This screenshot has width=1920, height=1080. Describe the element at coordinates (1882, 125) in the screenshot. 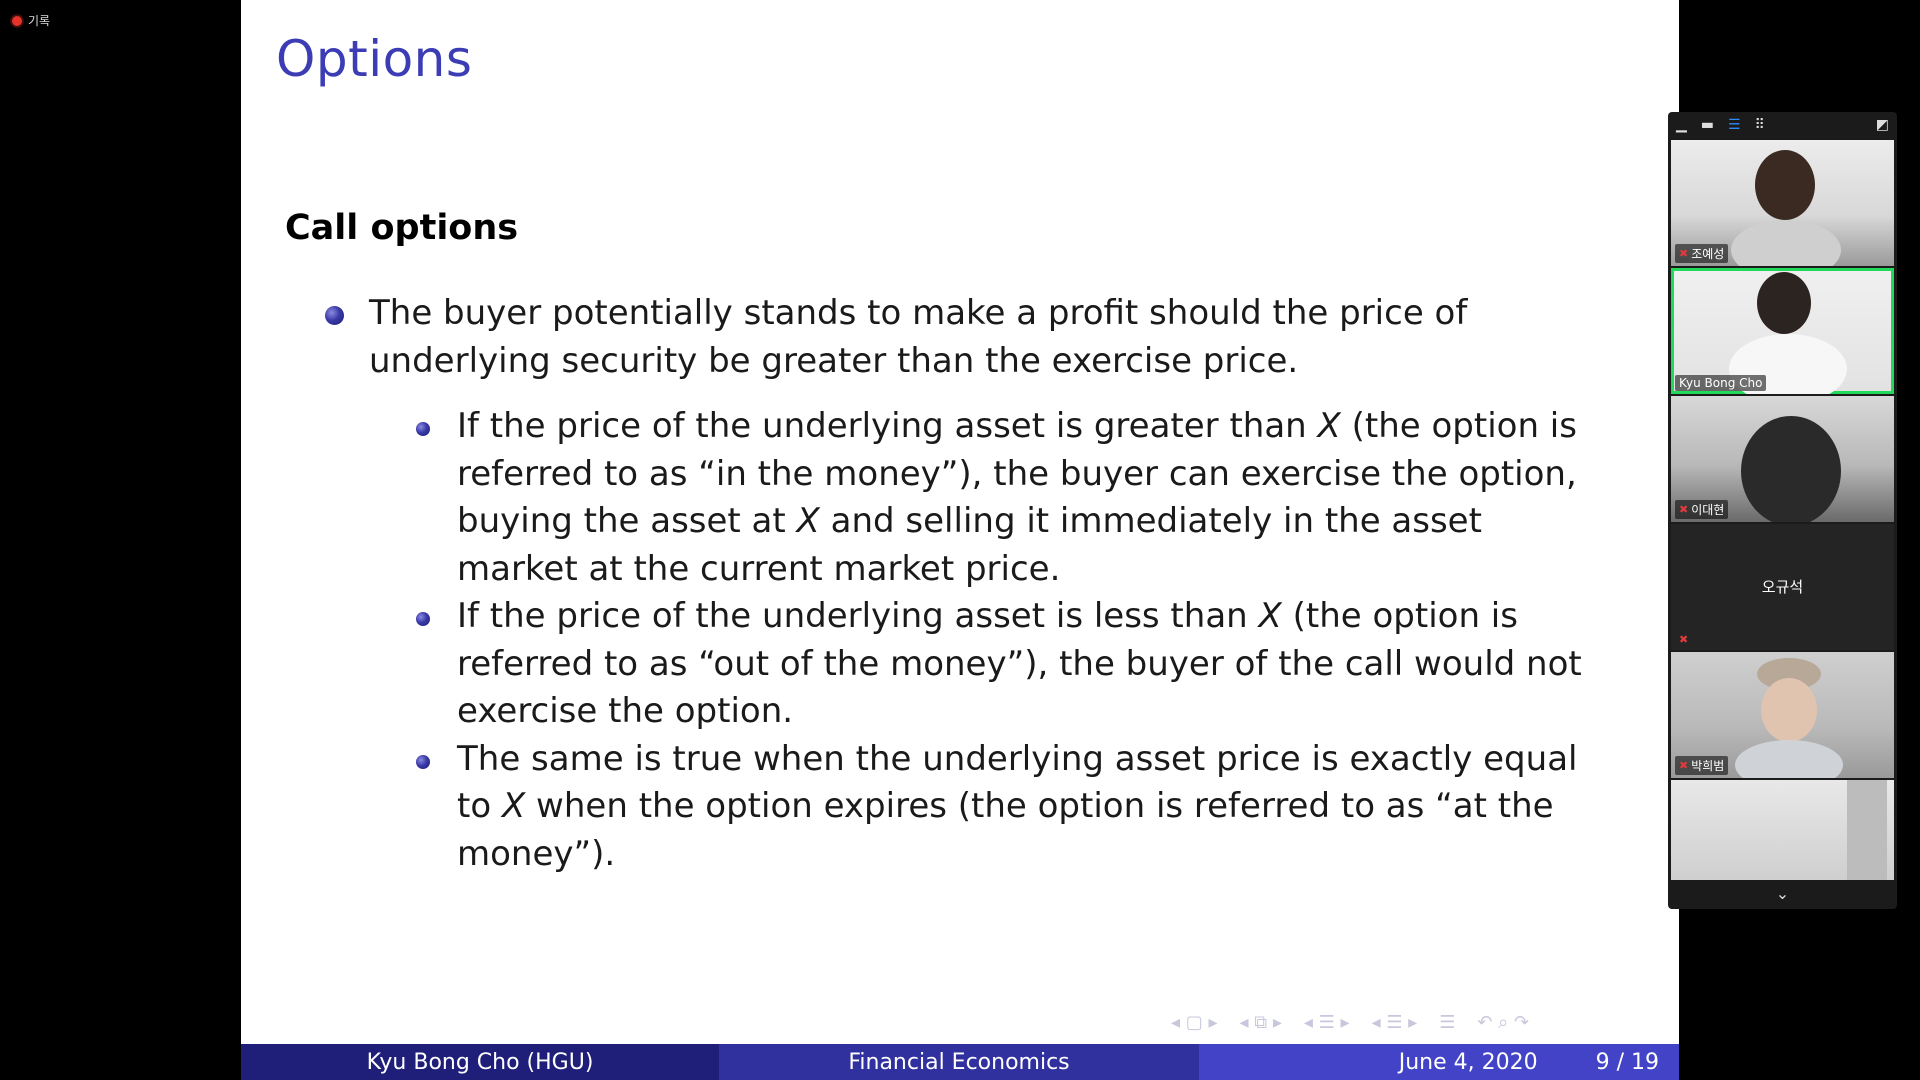

I see `expand-icon: ◩` at that location.